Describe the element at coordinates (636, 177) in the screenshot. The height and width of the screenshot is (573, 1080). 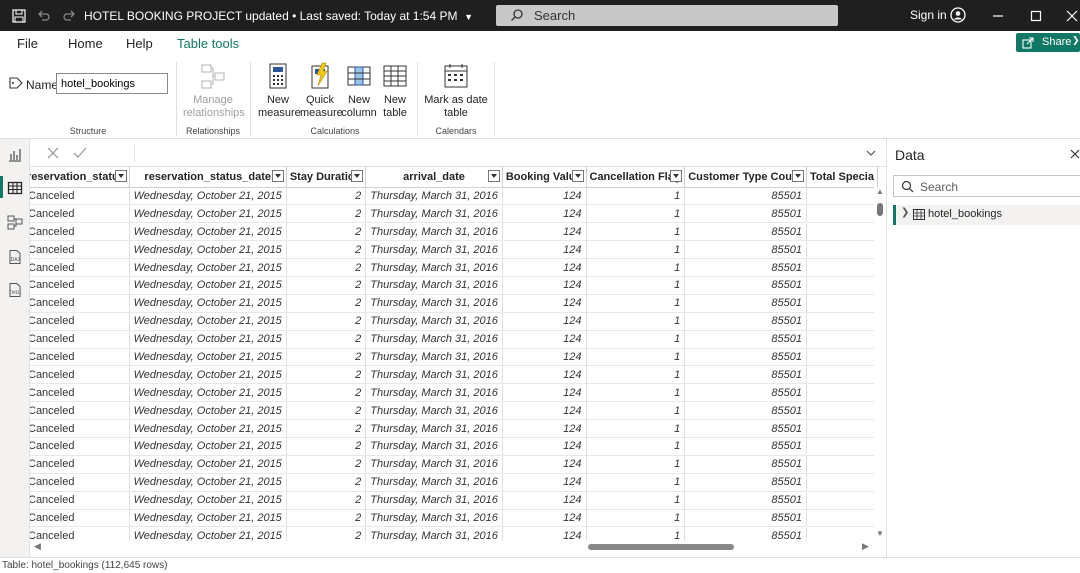
I see `column-header: Cancellation Flag` at that location.